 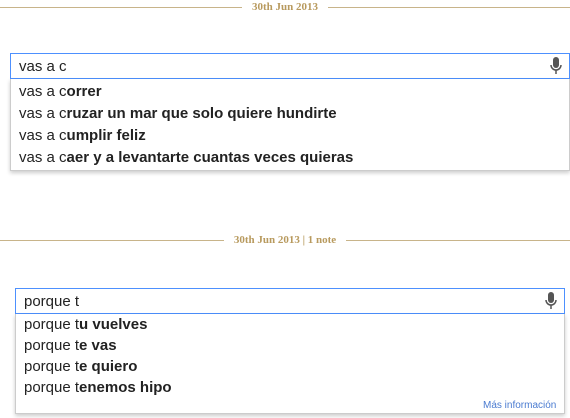 I want to click on post-date: 30th Jun 2013 | 1 note, so click(x=285, y=240).